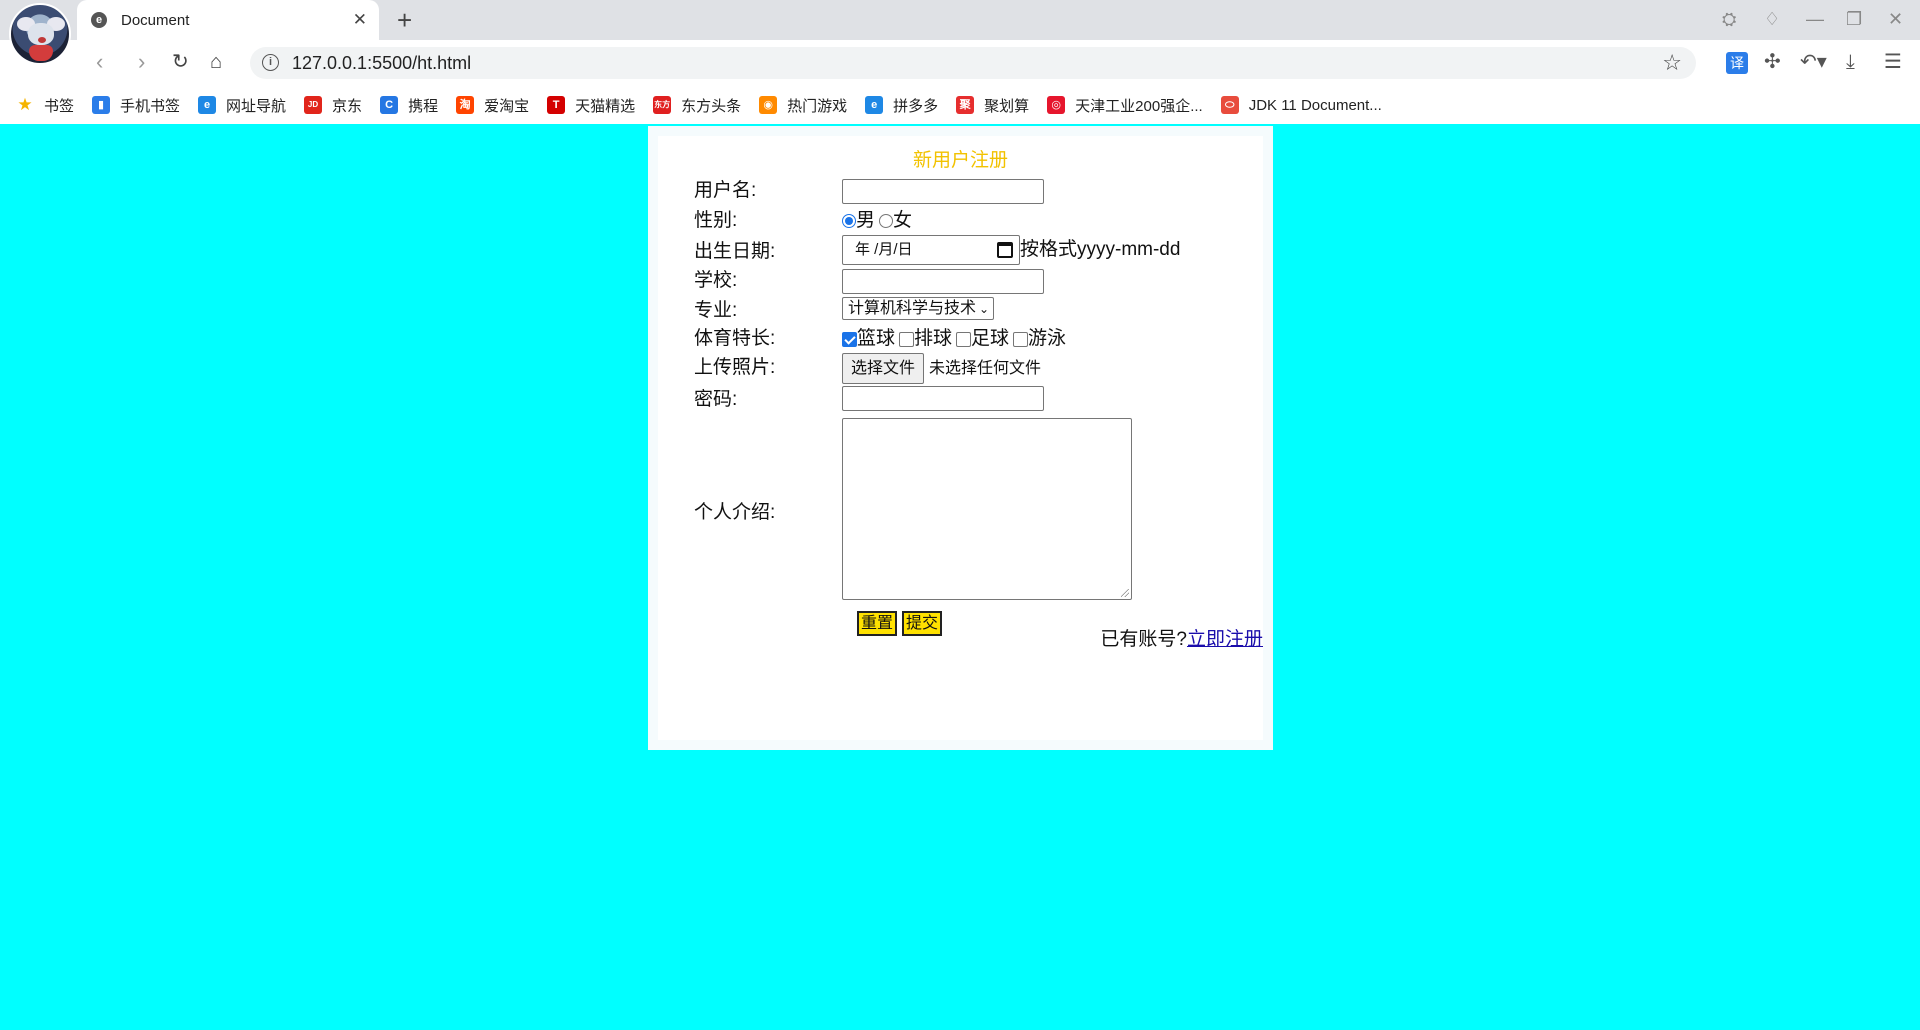 The height and width of the screenshot is (1030, 1920). I want to click on gender-option-male: 男, so click(866, 220).